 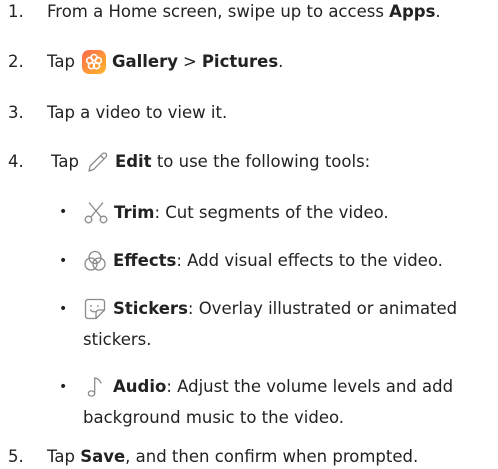 I want to click on step-text-post: , and then confirm when prompted., so click(x=272, y=456).